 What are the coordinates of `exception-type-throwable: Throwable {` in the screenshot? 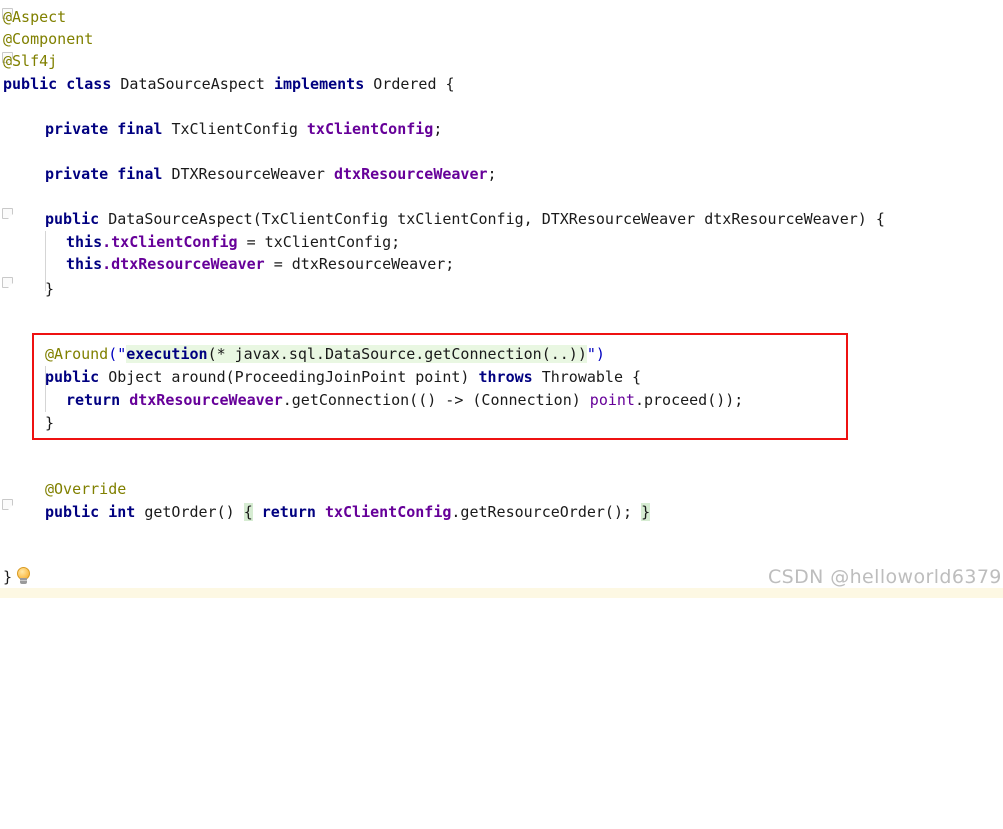 It's located at (587, 377).